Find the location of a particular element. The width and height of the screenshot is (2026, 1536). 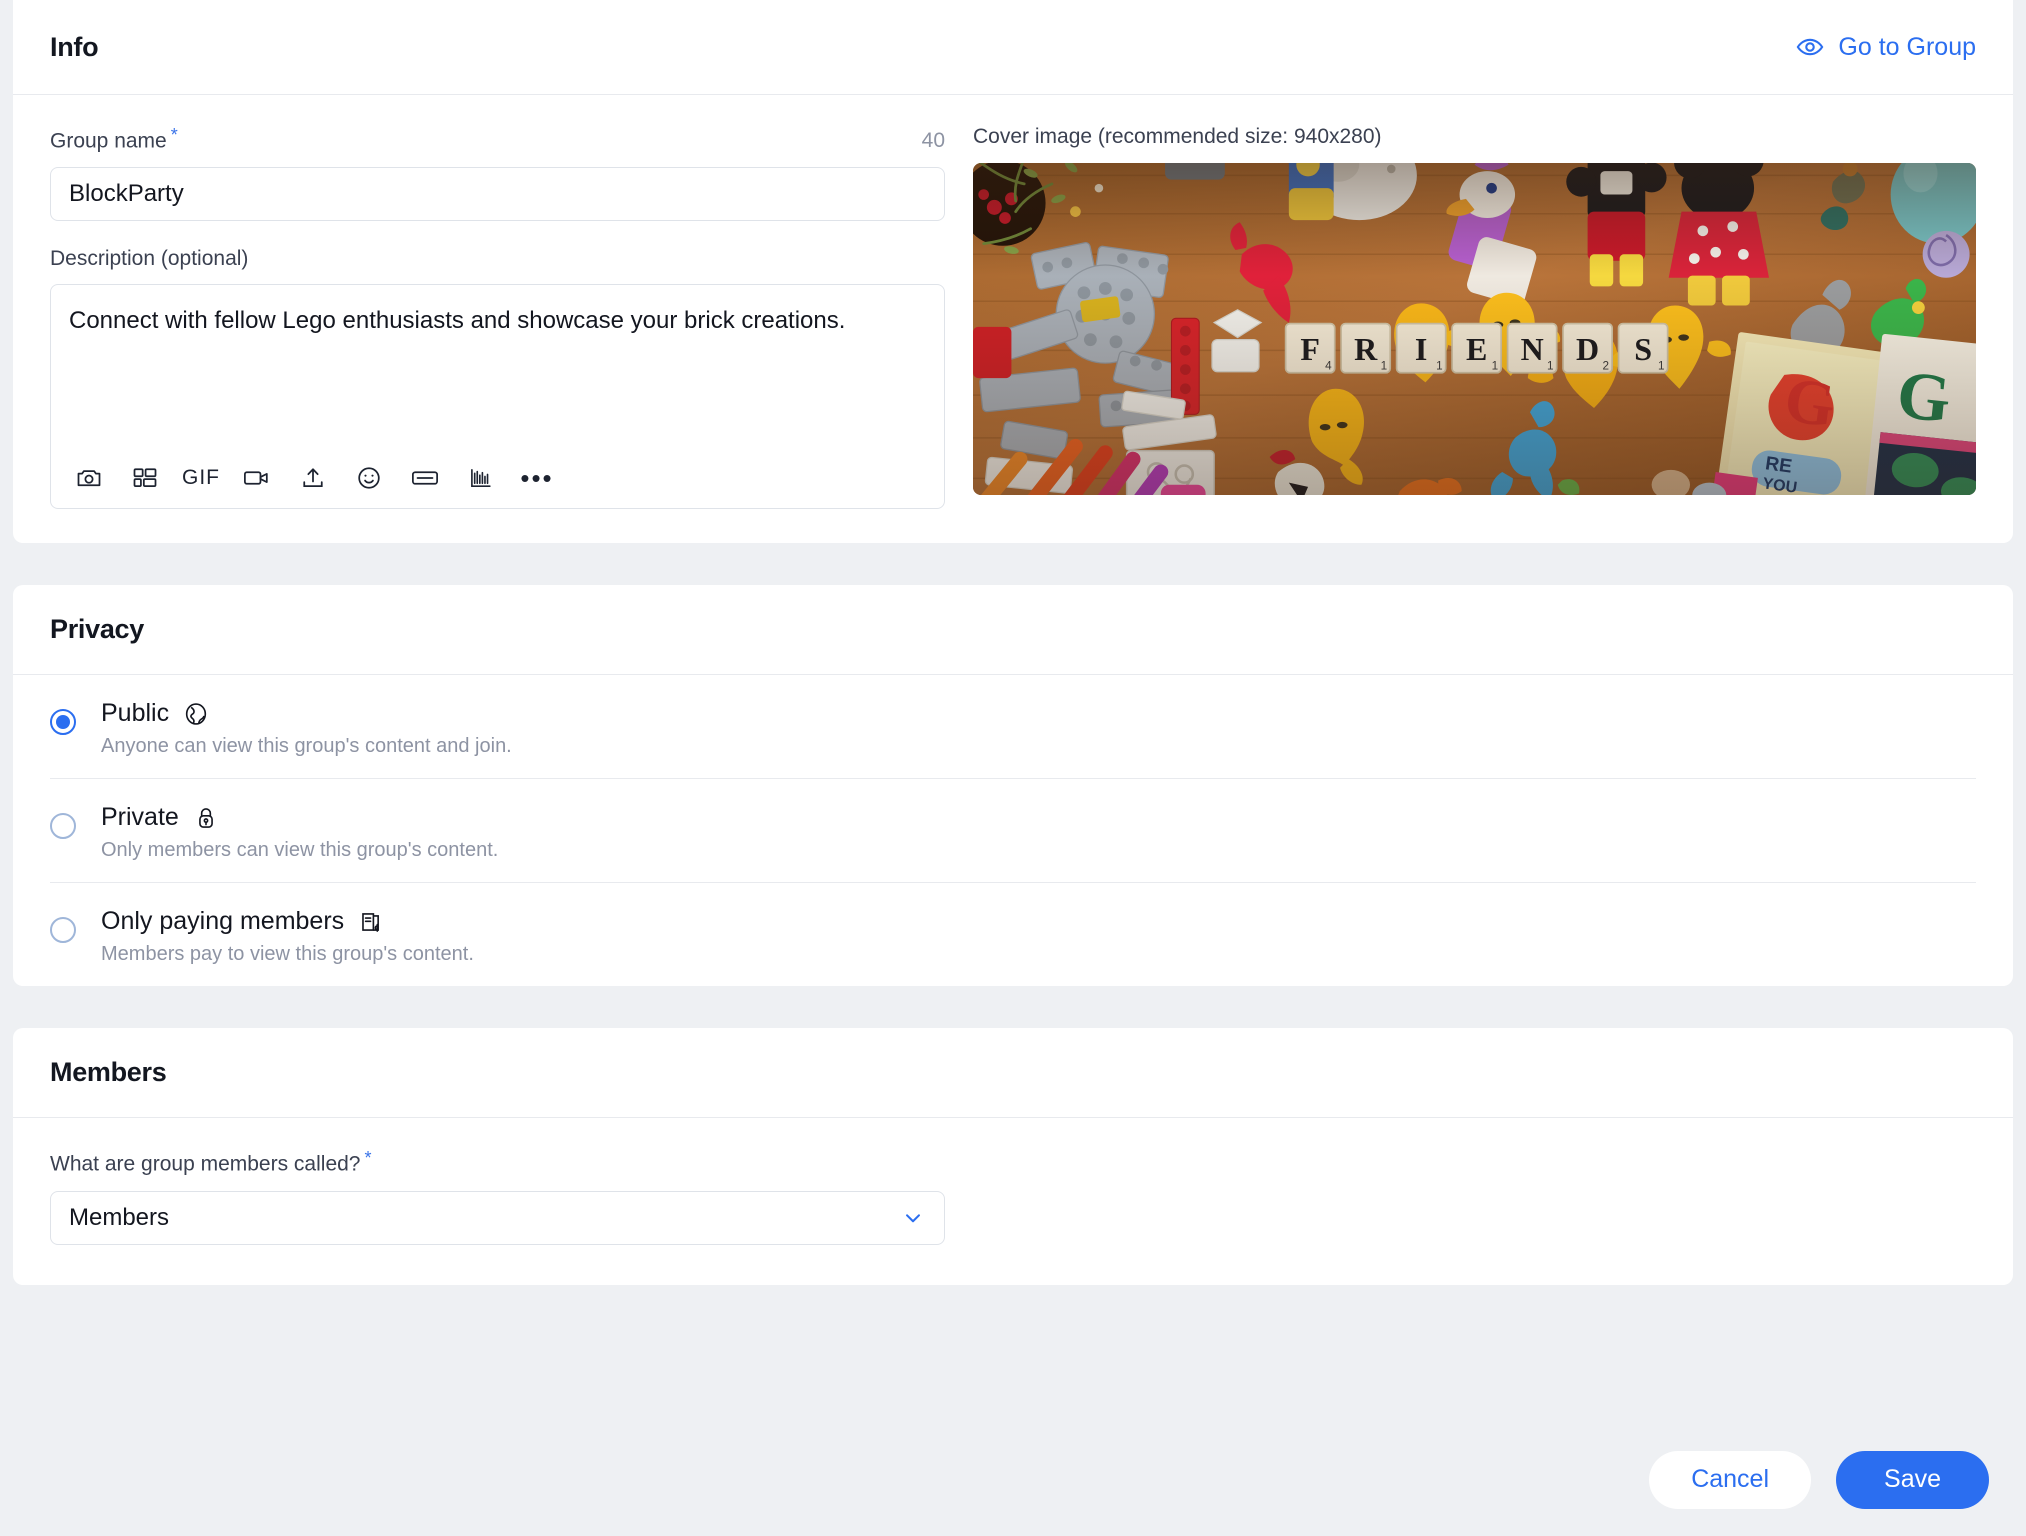

cover-image-art: G RE YOU G is located at coordinates (1474, 329).